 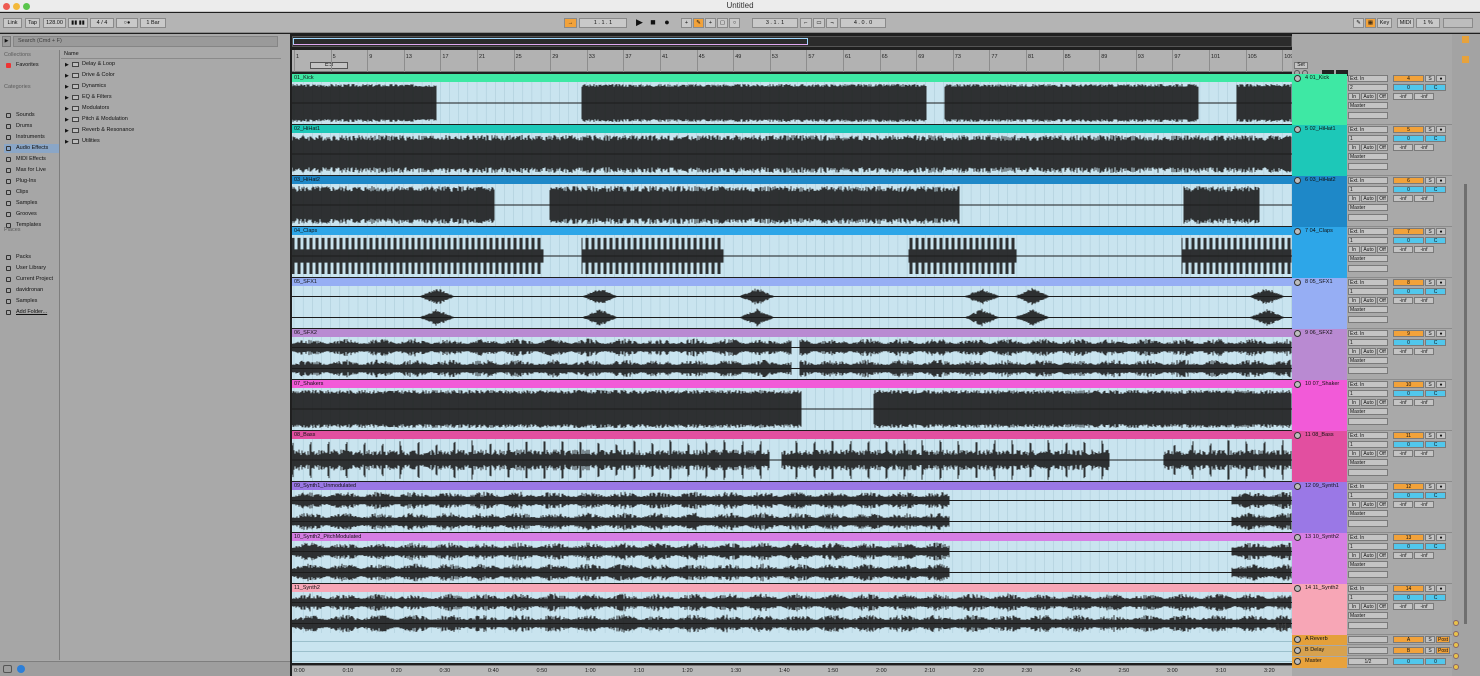 I want to click on clip-header: 11_Synth2, so click(x=792, y=588).